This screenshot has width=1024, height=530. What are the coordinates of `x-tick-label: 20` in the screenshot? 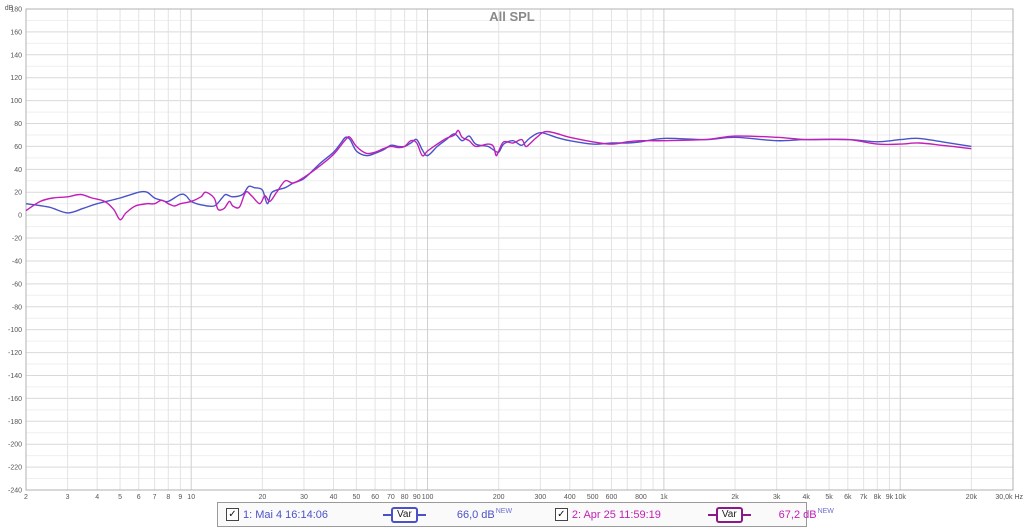 It's located at (262, 497).